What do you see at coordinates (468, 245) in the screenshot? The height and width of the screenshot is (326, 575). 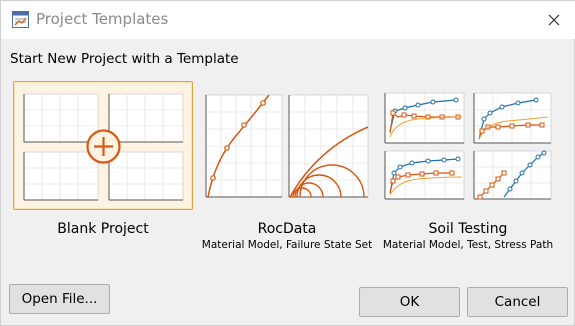 I see `template-description: Material Model, Test, Stress Path` at bounding box center [468, 245].